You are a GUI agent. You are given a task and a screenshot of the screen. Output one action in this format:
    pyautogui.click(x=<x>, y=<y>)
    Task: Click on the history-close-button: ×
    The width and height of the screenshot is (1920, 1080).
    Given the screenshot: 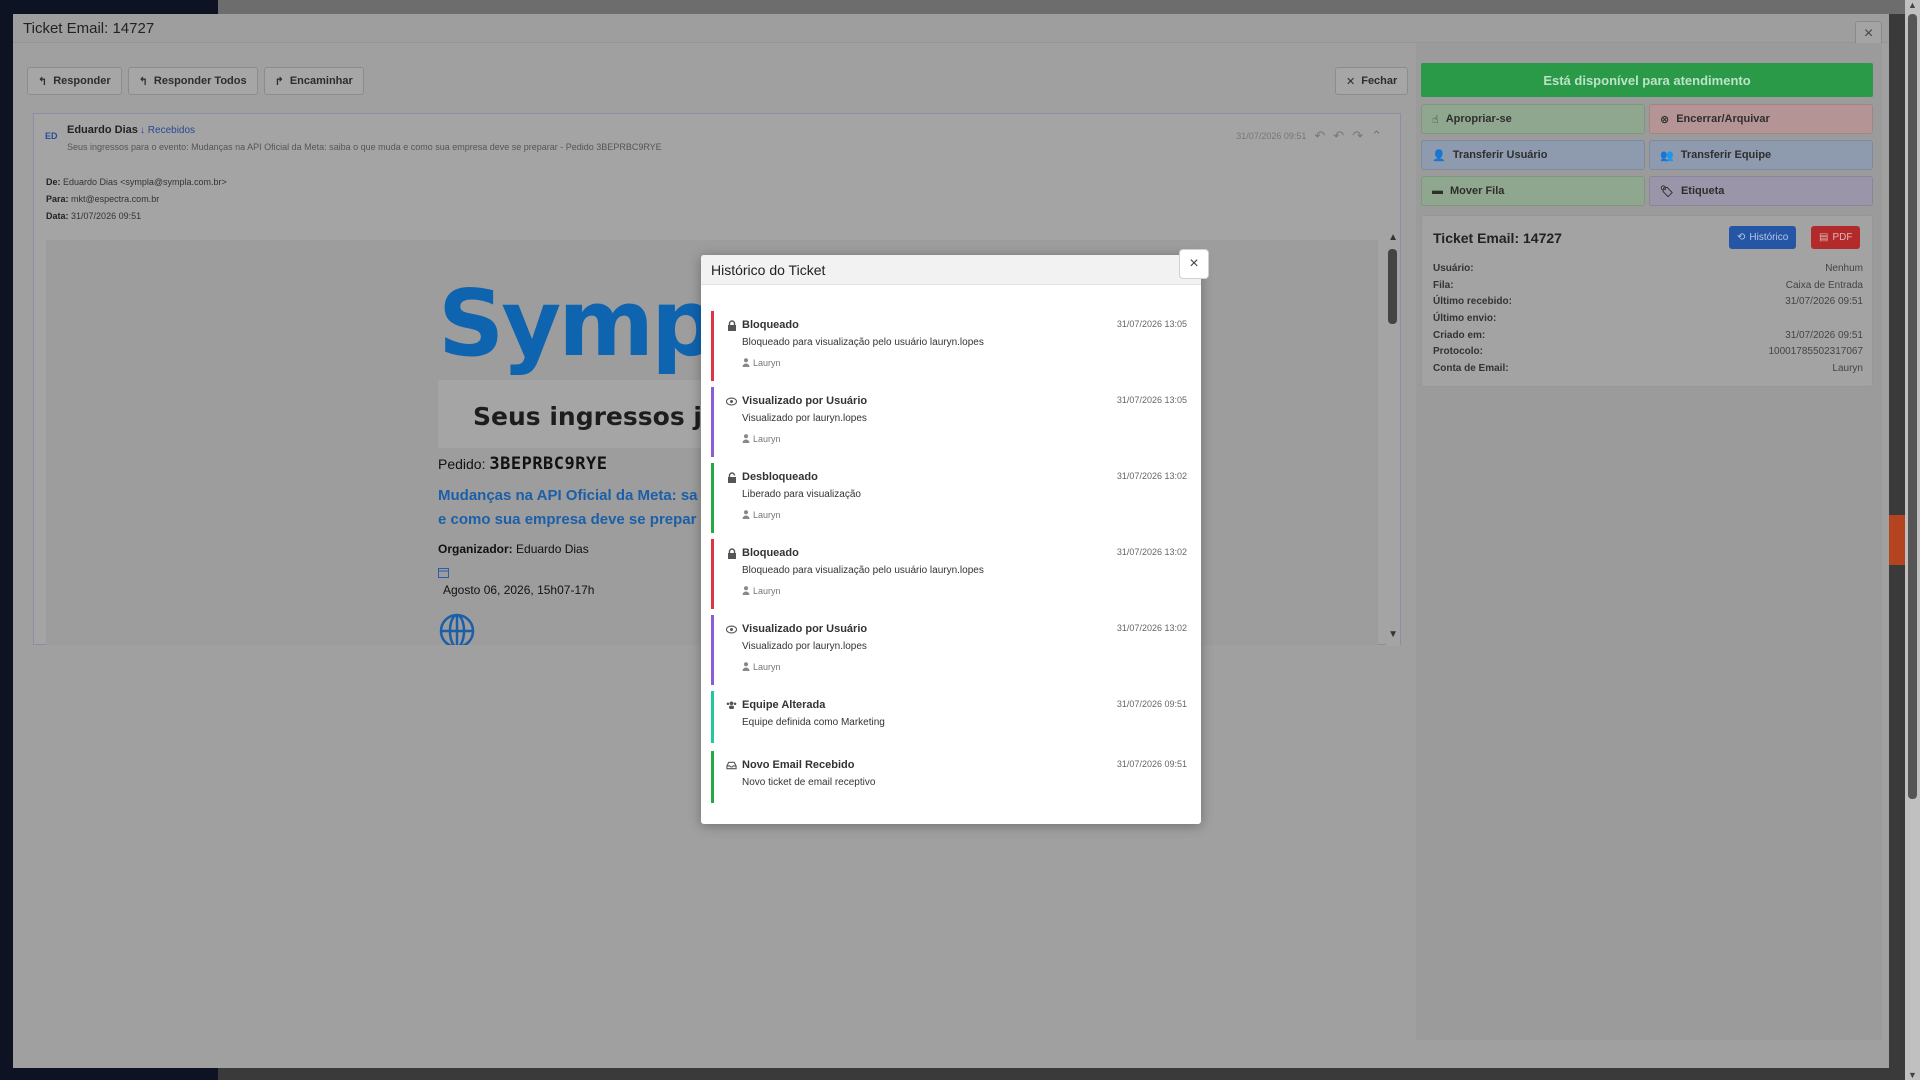 What is the action you would take?
    pyautogui.click(x=1194, y=264)
    